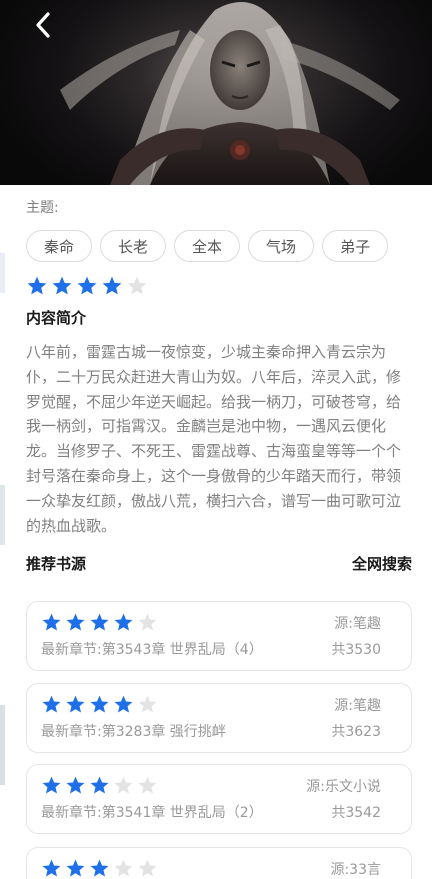 The image size is (432, 879). I want to click on theme-tags: 秦命 长老 全本 气场 弟子, so click(207, 246).